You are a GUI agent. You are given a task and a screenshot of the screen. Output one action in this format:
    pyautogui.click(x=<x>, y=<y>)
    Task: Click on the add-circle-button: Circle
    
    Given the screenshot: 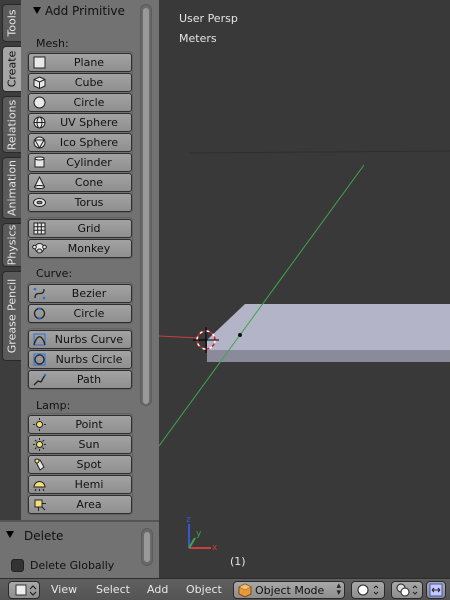 What is the action you would take?
    pyautogui.click(x=80, y=102)
    